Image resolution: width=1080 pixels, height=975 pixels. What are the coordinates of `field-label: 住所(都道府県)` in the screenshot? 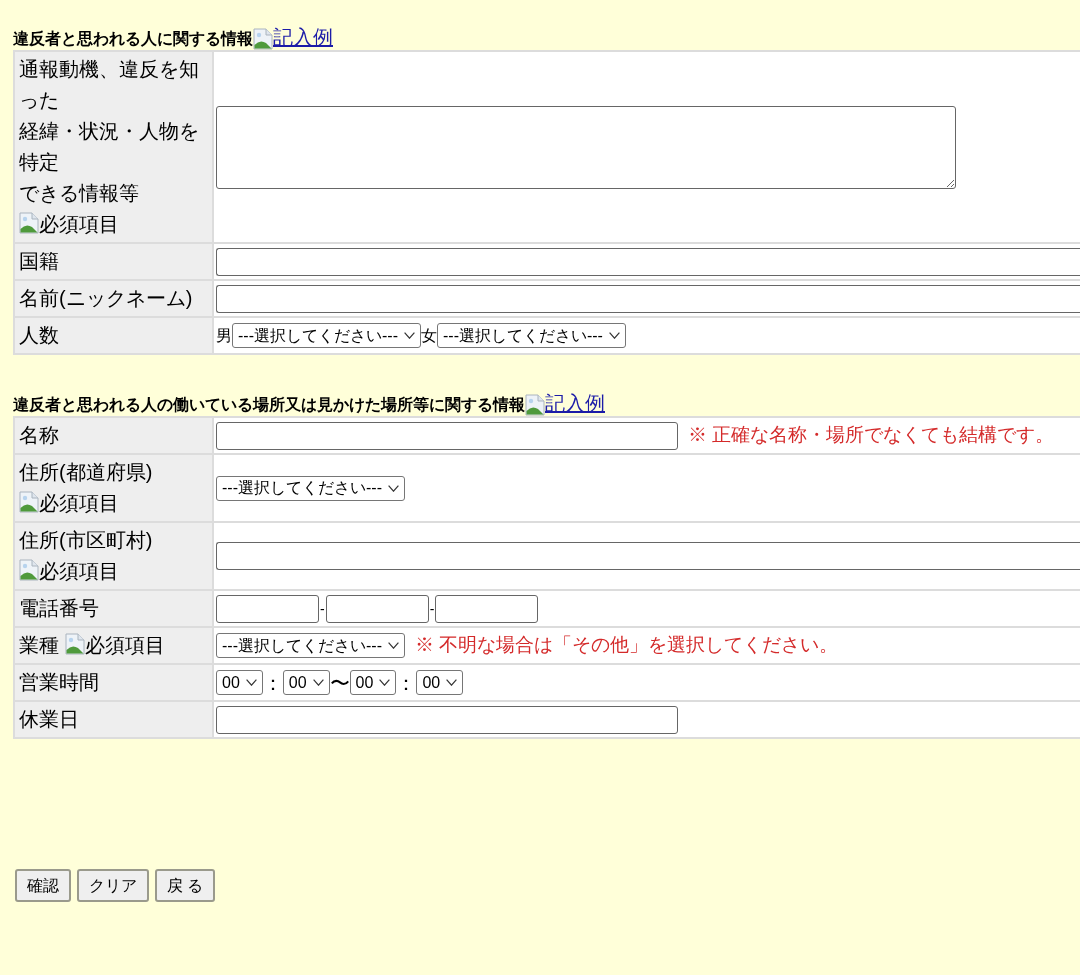 It's located at (86, 472).